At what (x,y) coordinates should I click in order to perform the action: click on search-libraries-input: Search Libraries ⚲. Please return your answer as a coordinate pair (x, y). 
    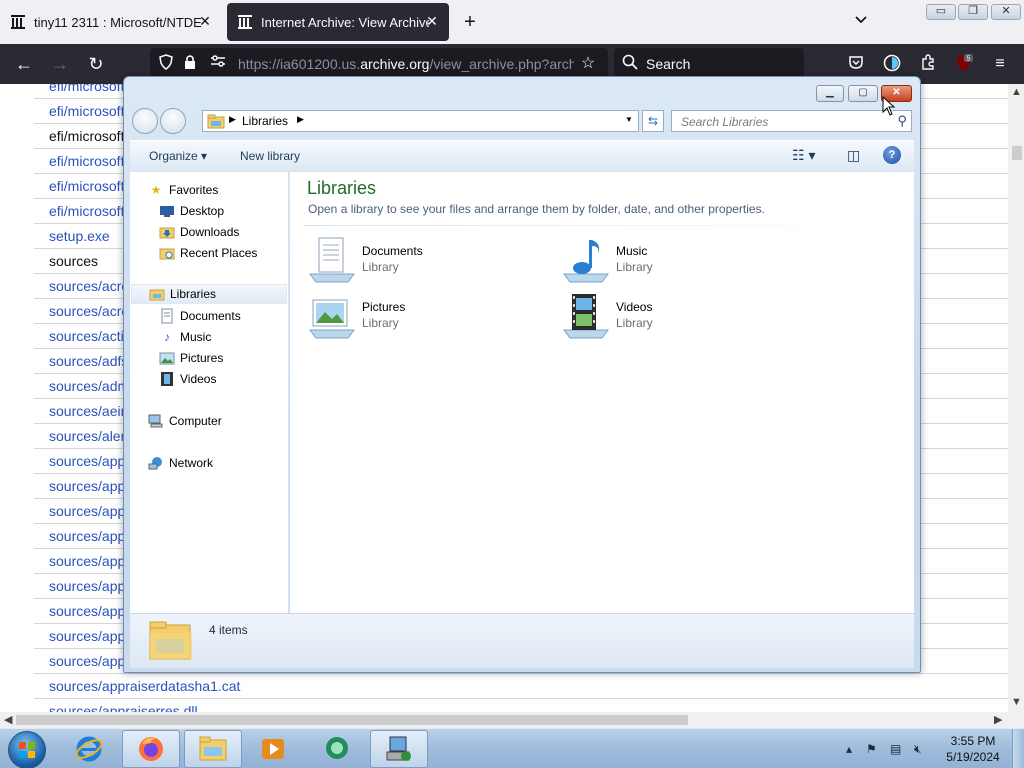
    Looking at the image, I should click on (791, 121).